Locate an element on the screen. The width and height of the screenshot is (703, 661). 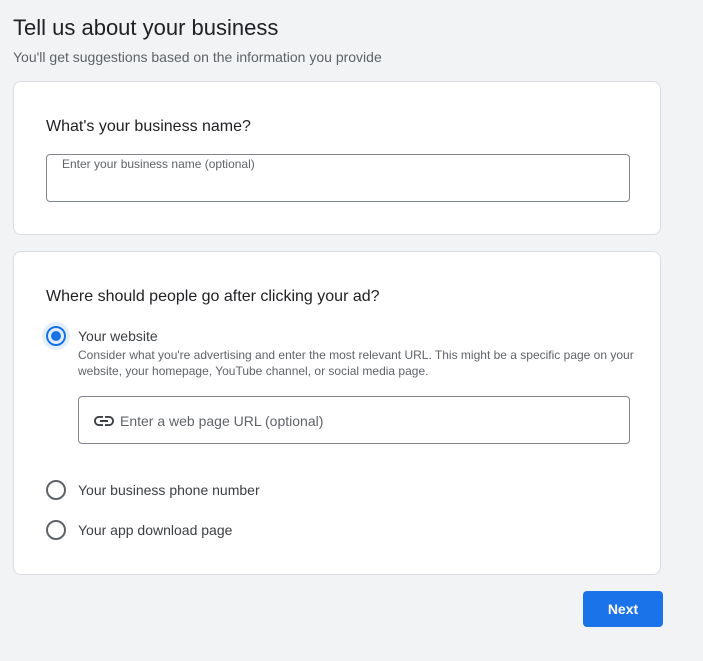
radio-option-phone: Your business phone number is located at coordinates (153, 490).